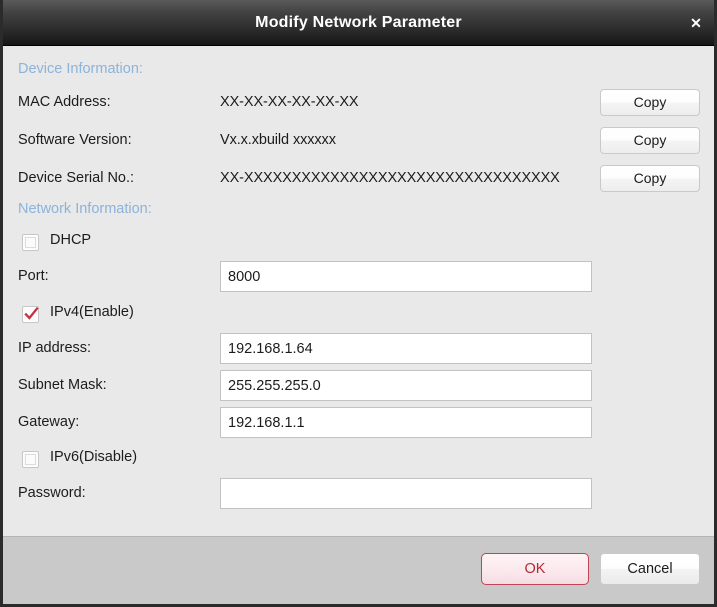 Image resolution: width=717 pixels, height=607 pixels. I want to click on password-input, so click(406, 493).